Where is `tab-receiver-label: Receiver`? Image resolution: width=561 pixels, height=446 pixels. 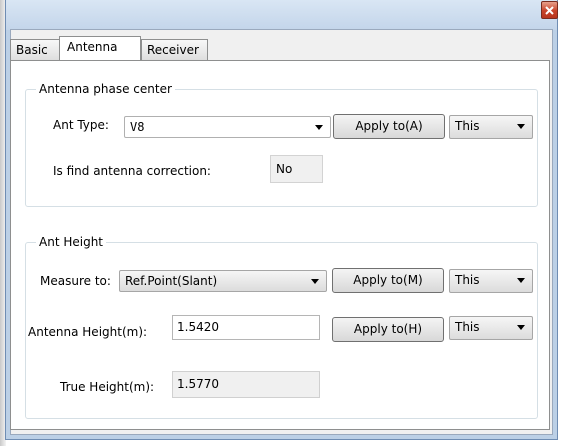
tab-receiver-label: Receiver is located at coordinates (173, 50).